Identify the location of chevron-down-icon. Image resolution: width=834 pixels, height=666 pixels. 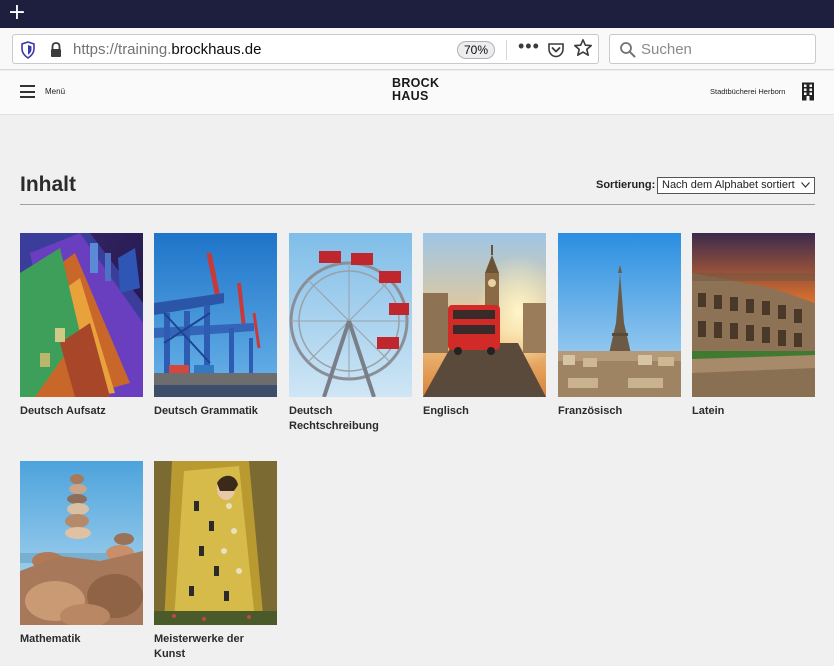
(805, 185).